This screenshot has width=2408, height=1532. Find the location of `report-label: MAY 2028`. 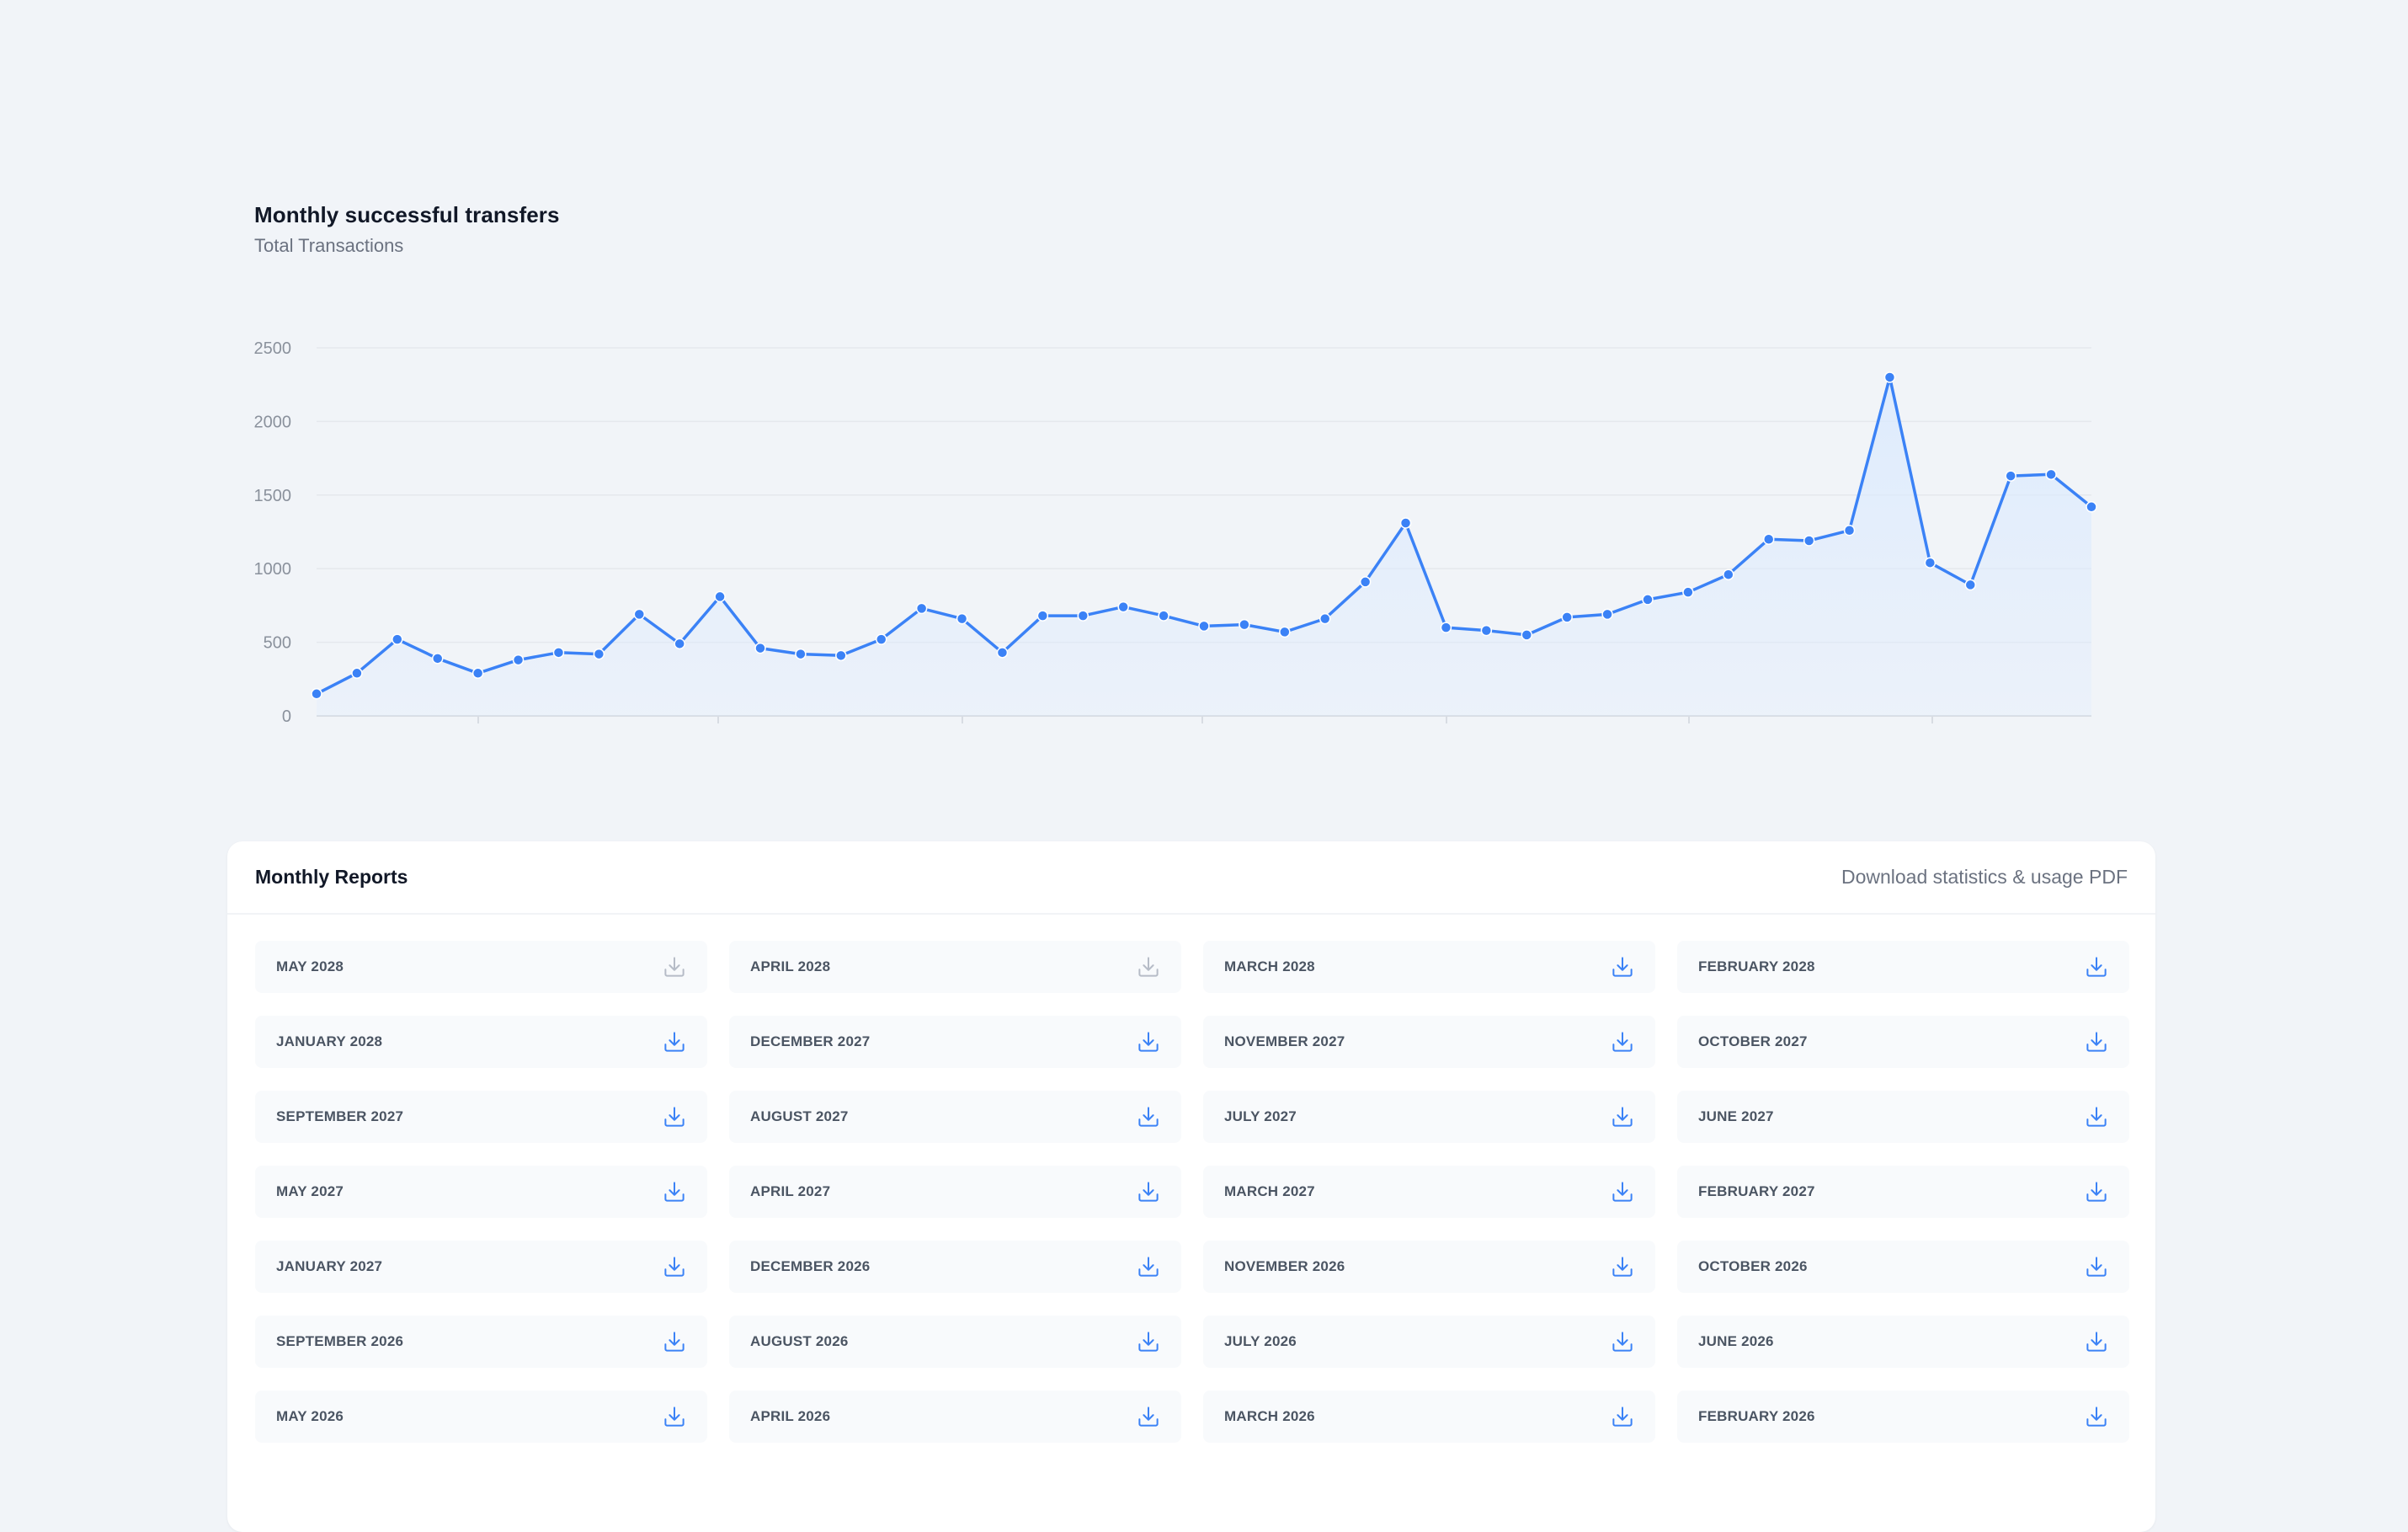

report-label: MAY 2028 is located at coordinates (310, 966).